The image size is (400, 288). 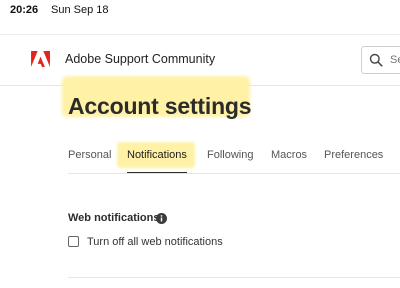 What do you see at coordinates (289, 155) in the screenshot?
I see `tab-macros: Macros` at bounding box center [289, 155].